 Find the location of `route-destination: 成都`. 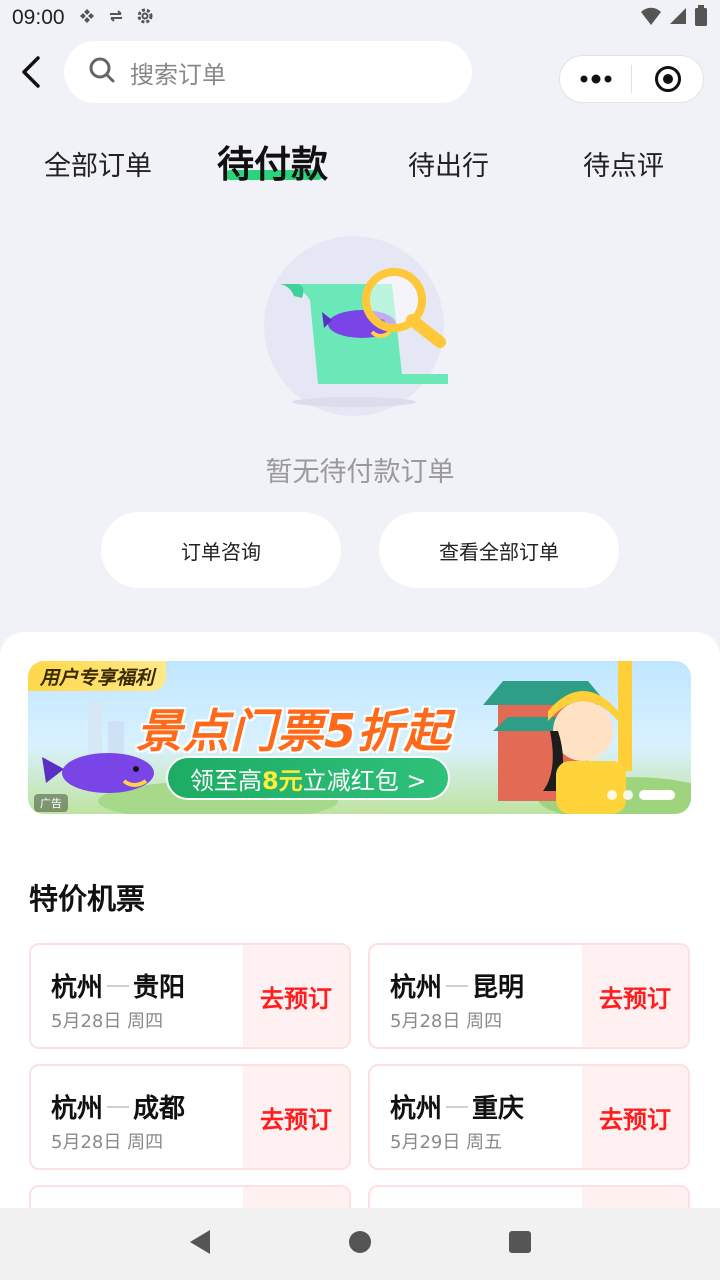

route-destination: 成都 is located at coordinates (159, 1109).